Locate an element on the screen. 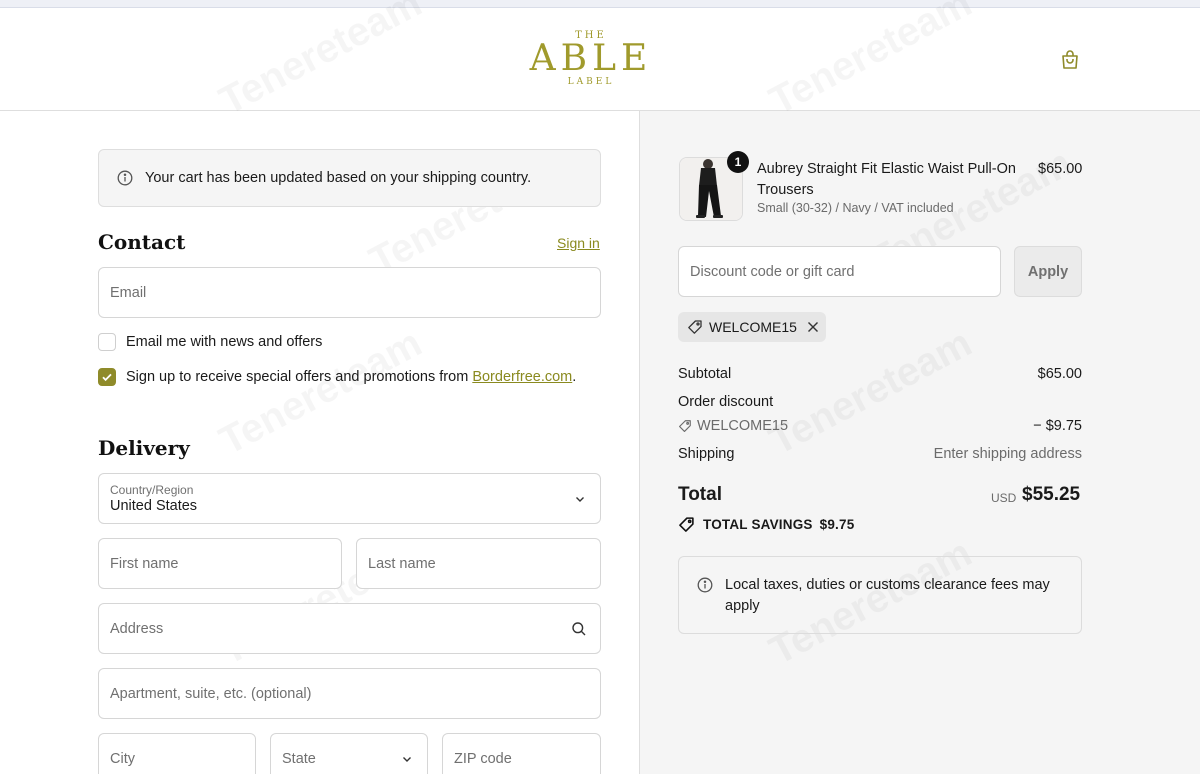 The height and width of the screenshot is (774, 1200). site-header: THE ABLE LABEL is located at coordinates (600, 59).